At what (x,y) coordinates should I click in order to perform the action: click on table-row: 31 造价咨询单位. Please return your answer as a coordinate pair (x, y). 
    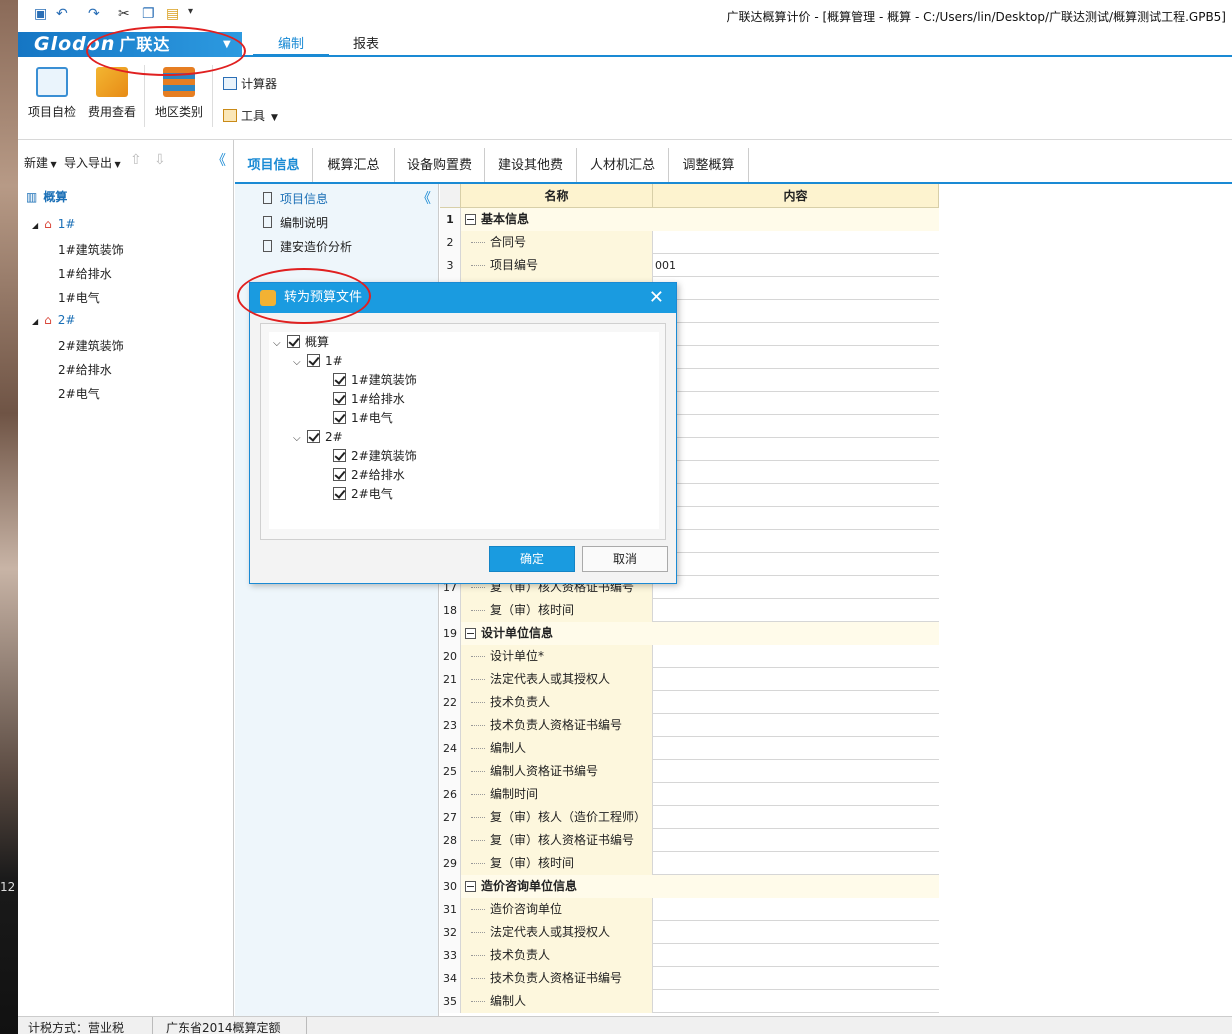
    Looking at the image, I should click on (689, 909).